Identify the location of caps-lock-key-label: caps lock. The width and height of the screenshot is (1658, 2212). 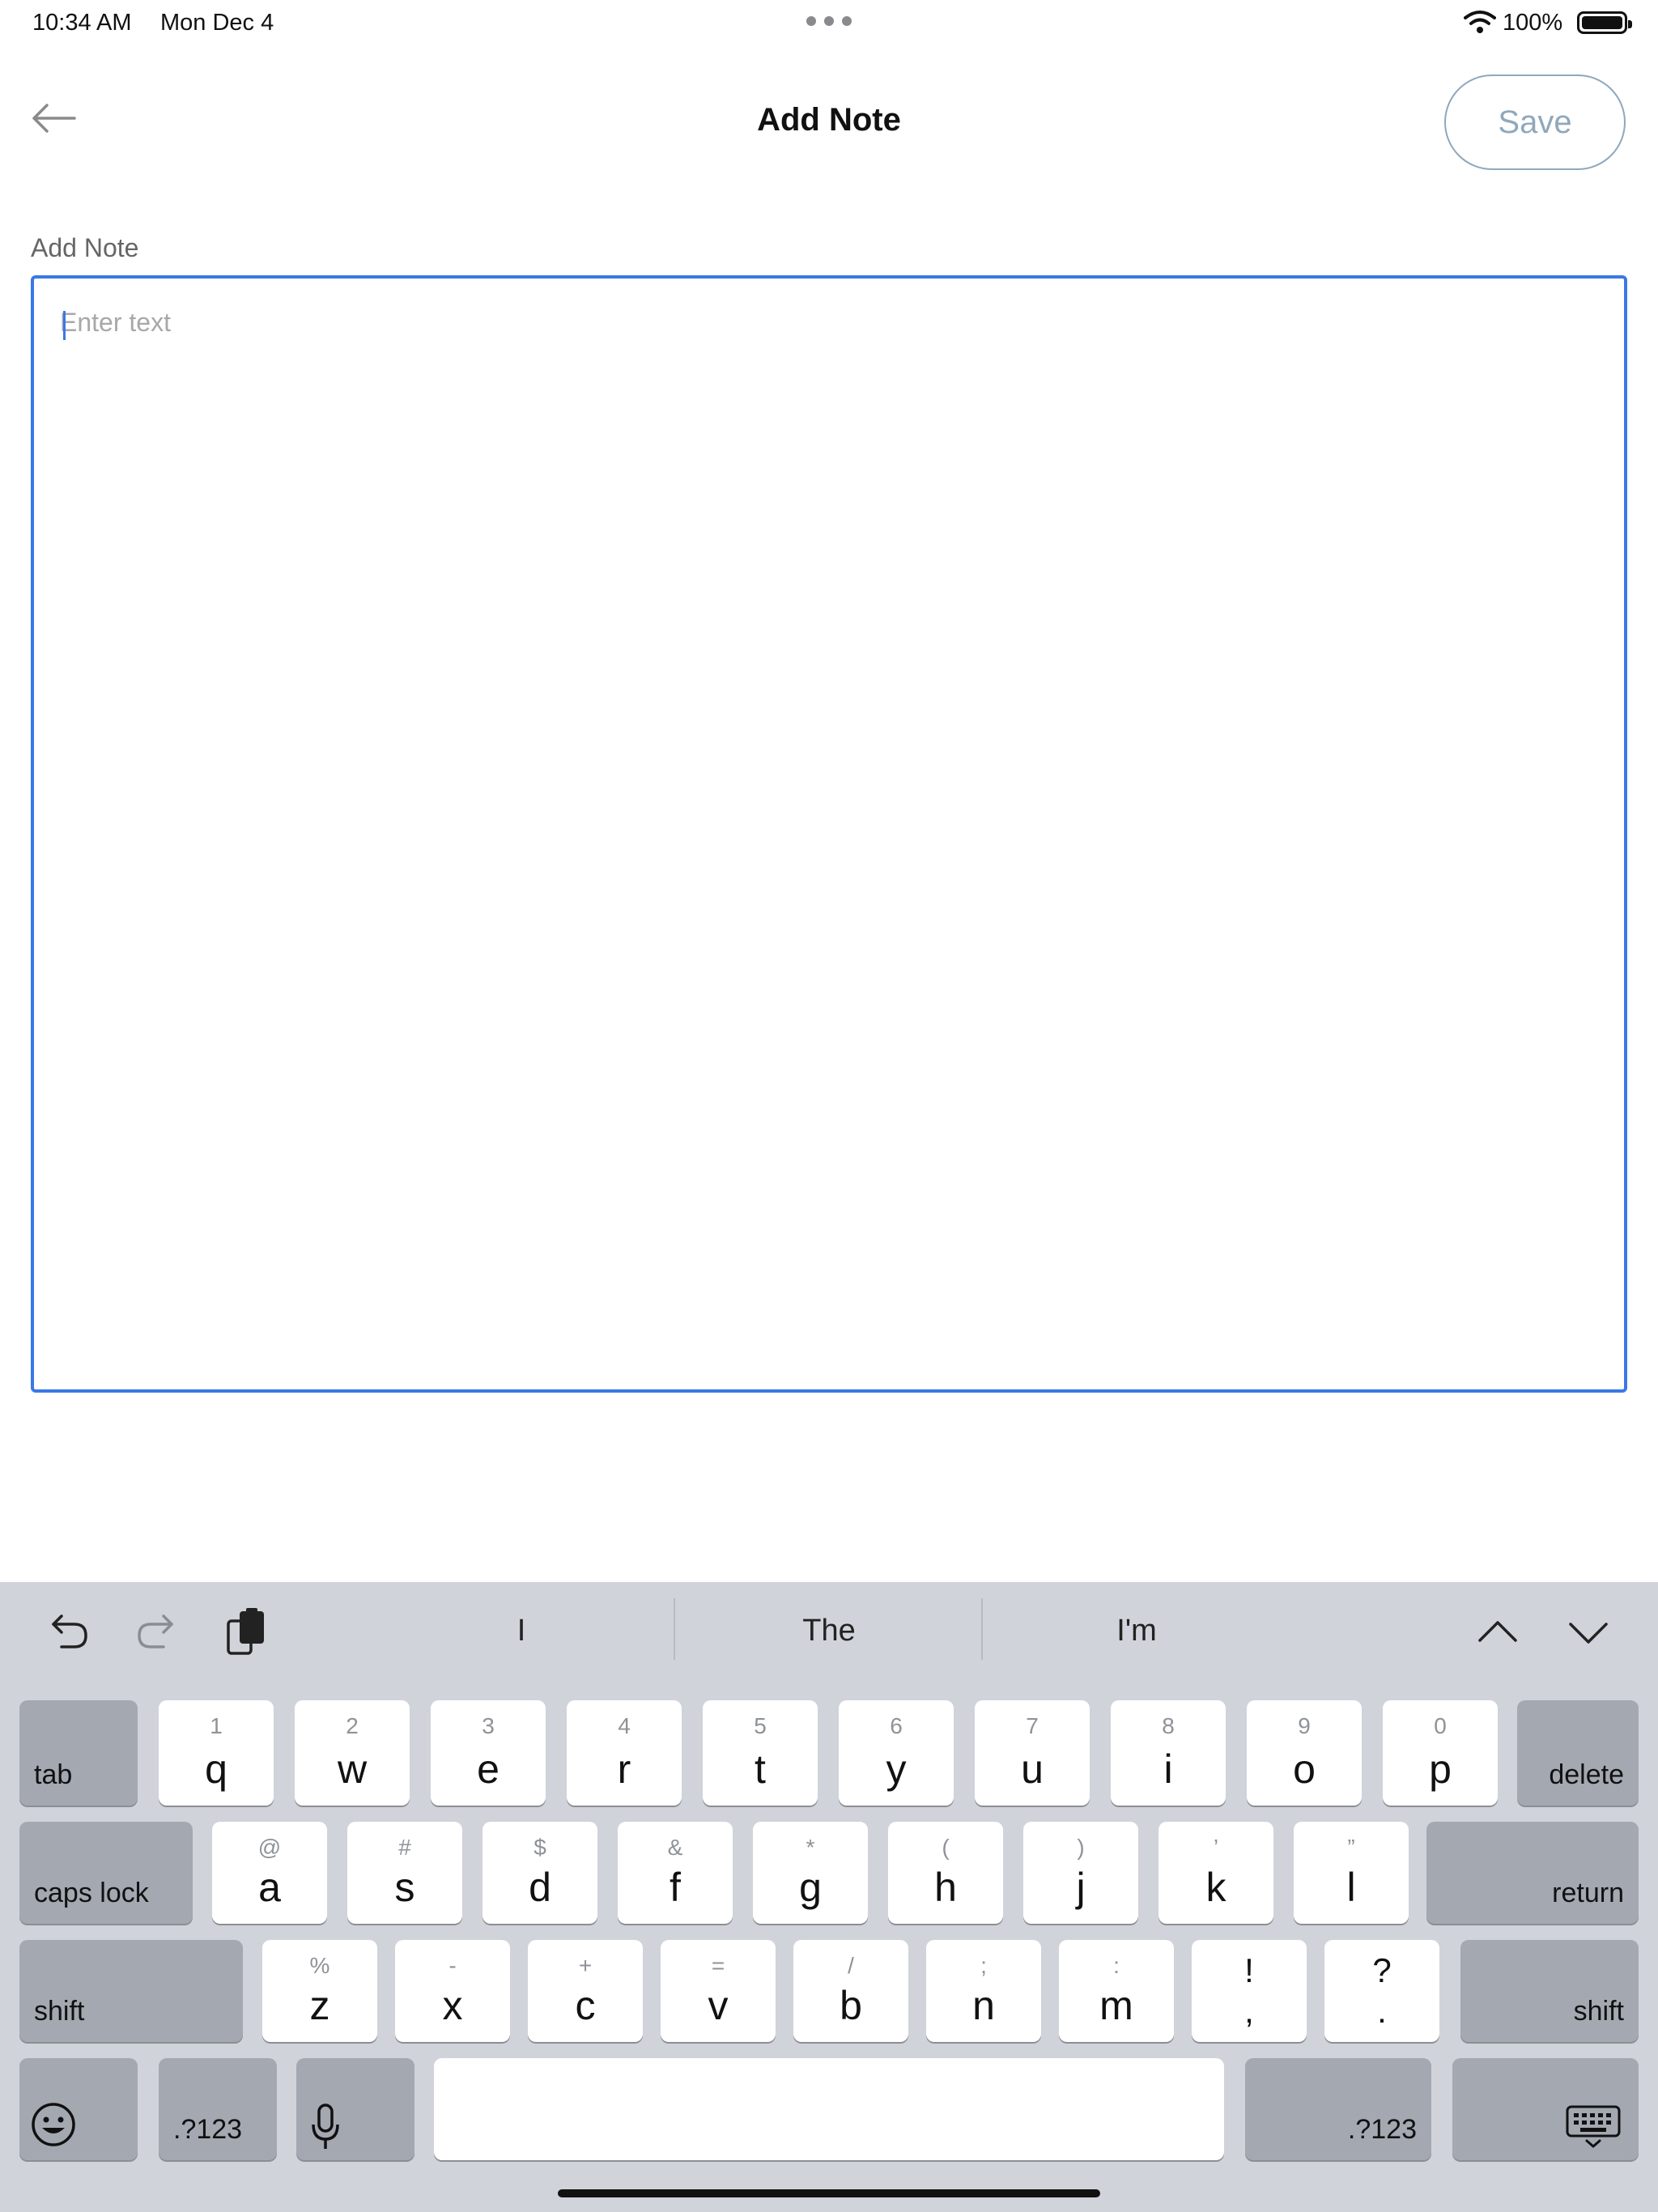
(91, 1893).